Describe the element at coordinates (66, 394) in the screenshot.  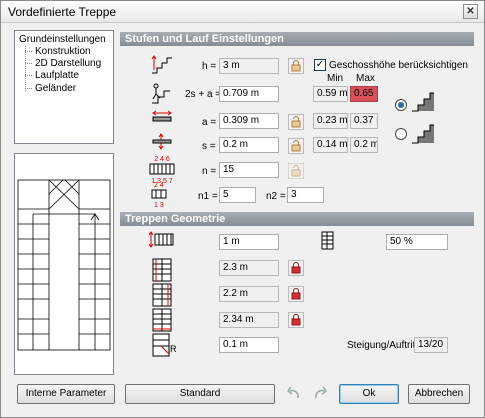
I see `intern-params-button: Interne Parameter` at that location.